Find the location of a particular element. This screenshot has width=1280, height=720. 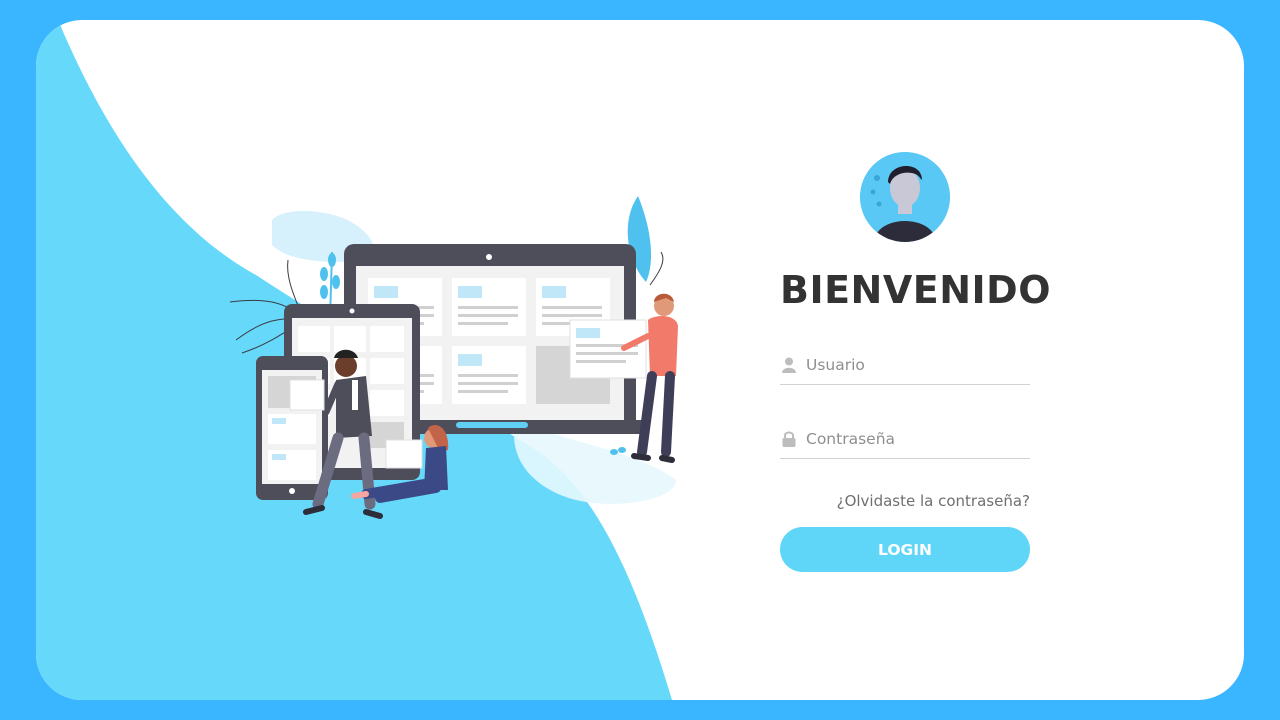

lock-icon is located at coordinates (789, 439).